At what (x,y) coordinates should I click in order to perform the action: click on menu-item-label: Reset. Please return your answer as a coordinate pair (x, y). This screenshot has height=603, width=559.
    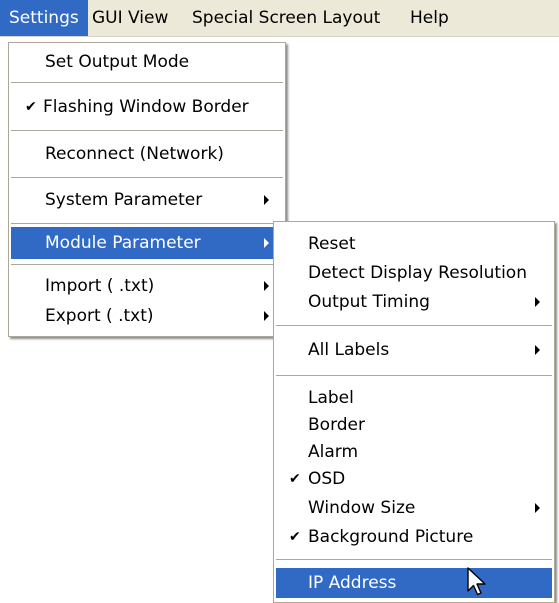
    Looking at the image, I should click on (332, 244).